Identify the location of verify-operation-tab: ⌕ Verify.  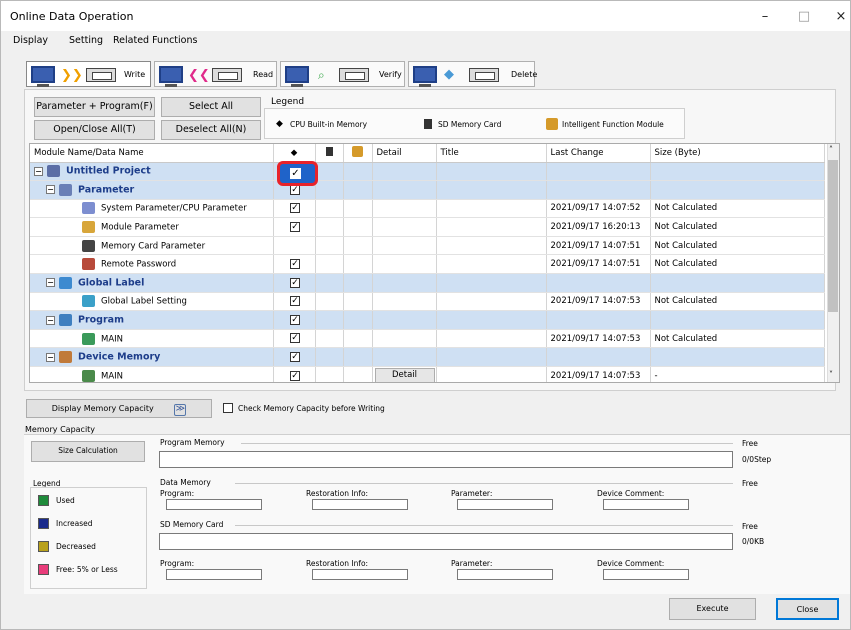
(342, 74).